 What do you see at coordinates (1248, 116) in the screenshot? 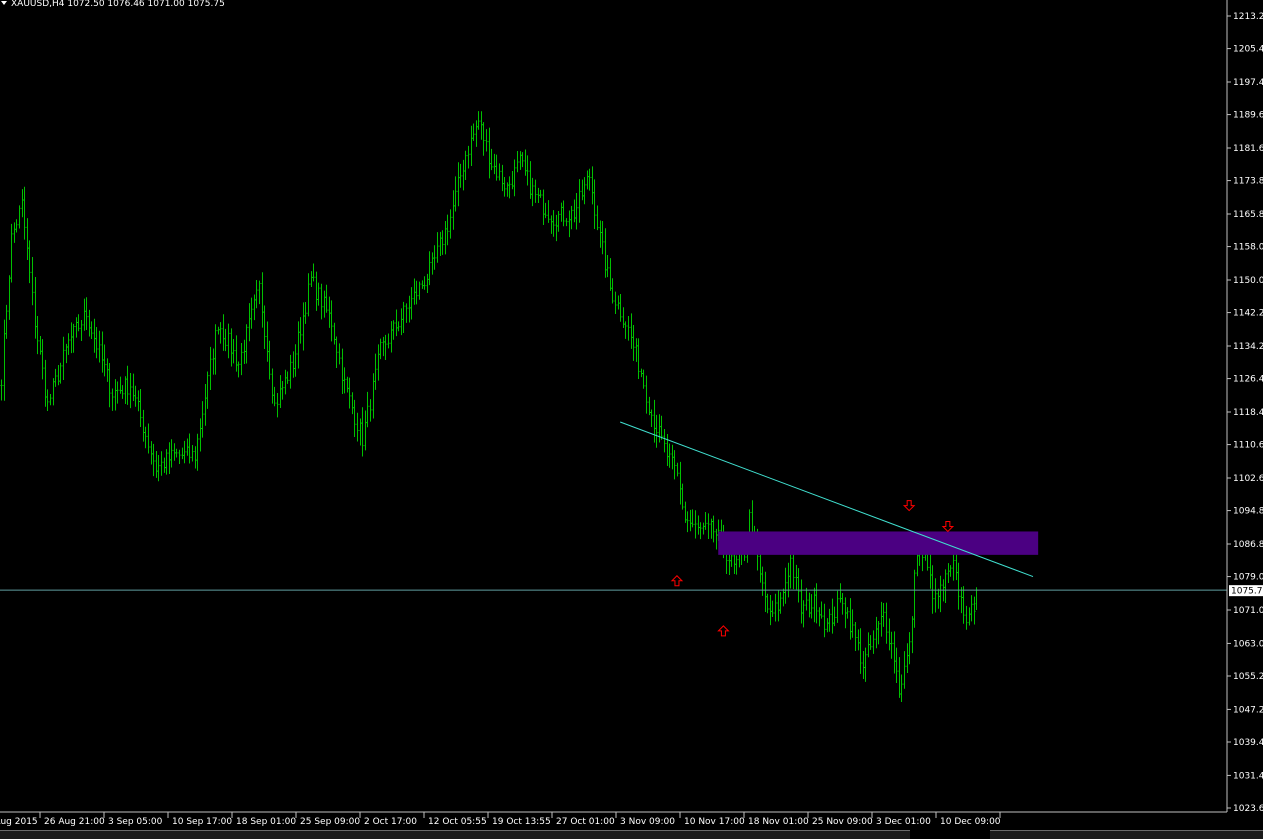
I see `y-tick-label: 1189.60` at bounding box center [1248, 116].